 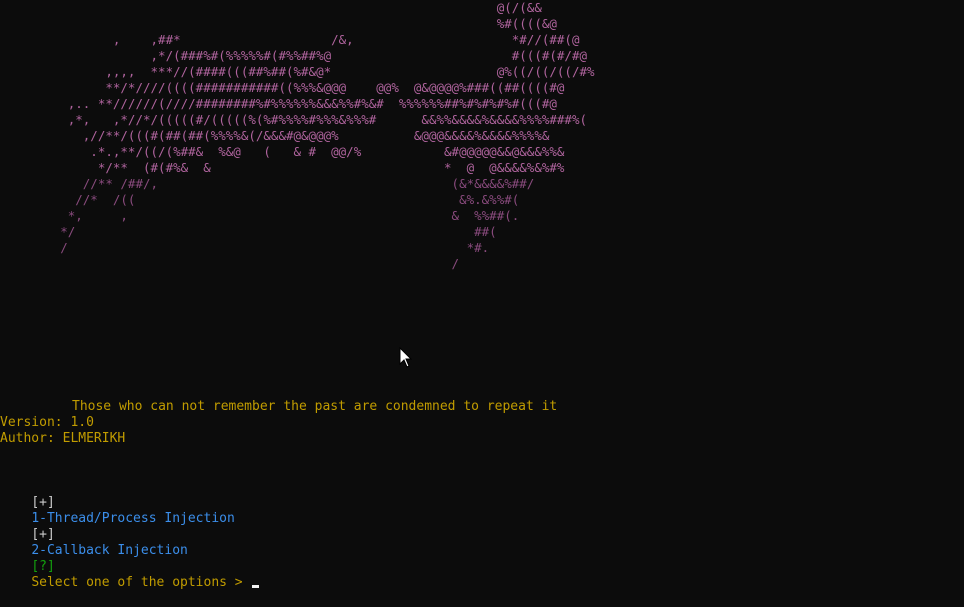 I want to click on input-prompt: [?] Select one of the options >, so click(x=130, y=566).